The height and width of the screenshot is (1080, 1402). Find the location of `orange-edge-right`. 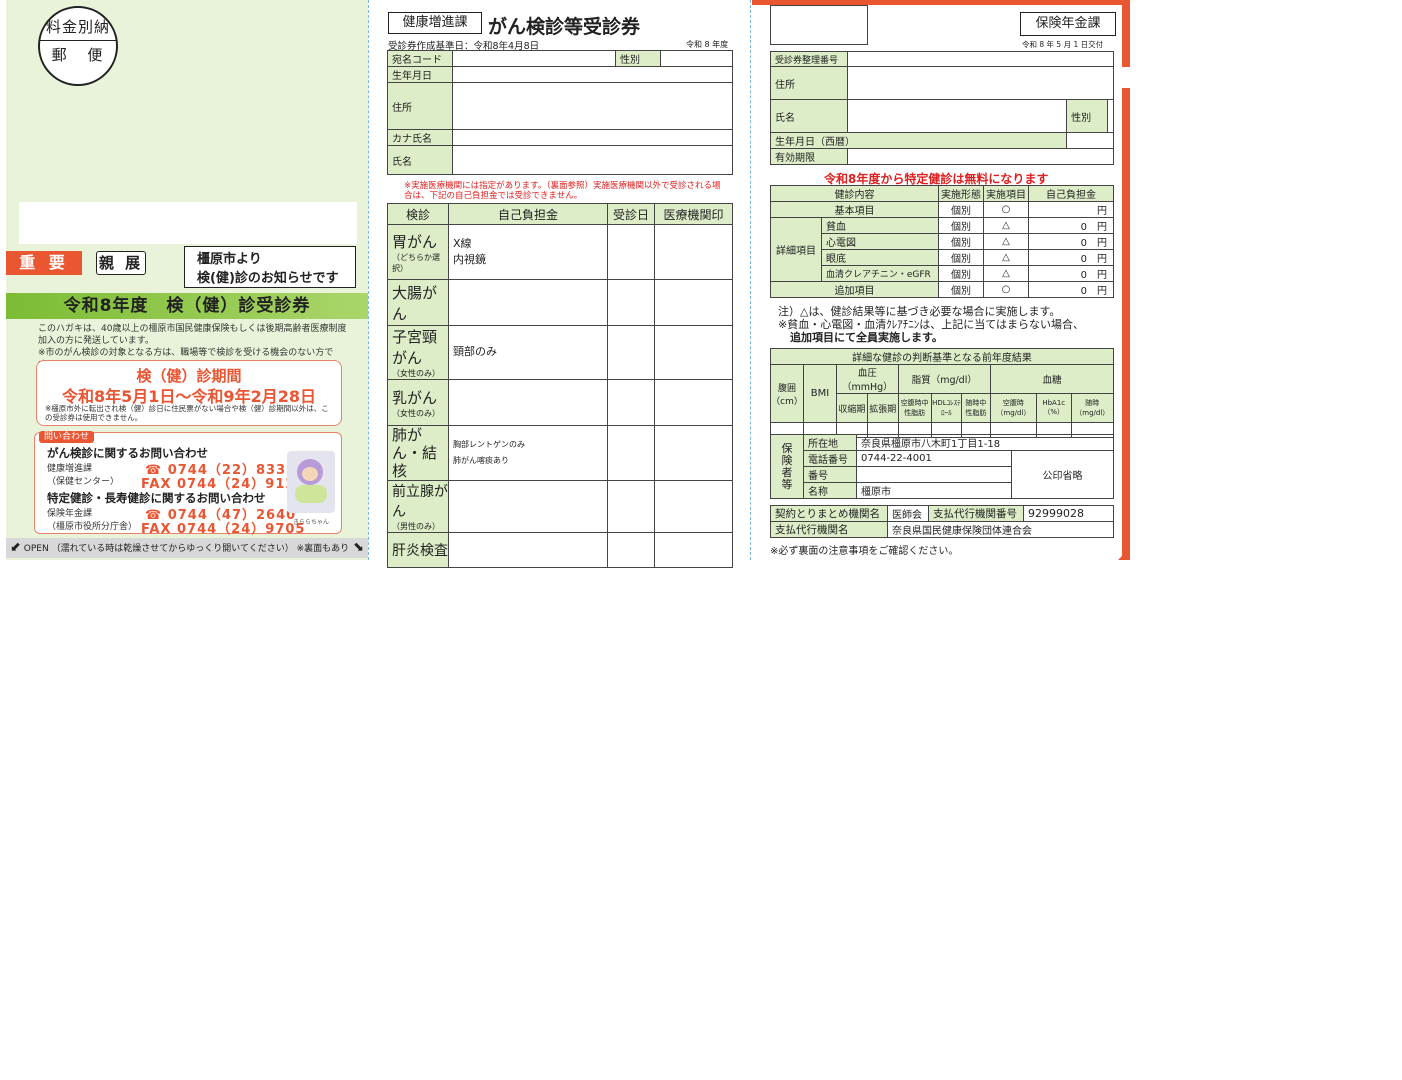

orange-edge-right is located at coordinates (1126, 36).